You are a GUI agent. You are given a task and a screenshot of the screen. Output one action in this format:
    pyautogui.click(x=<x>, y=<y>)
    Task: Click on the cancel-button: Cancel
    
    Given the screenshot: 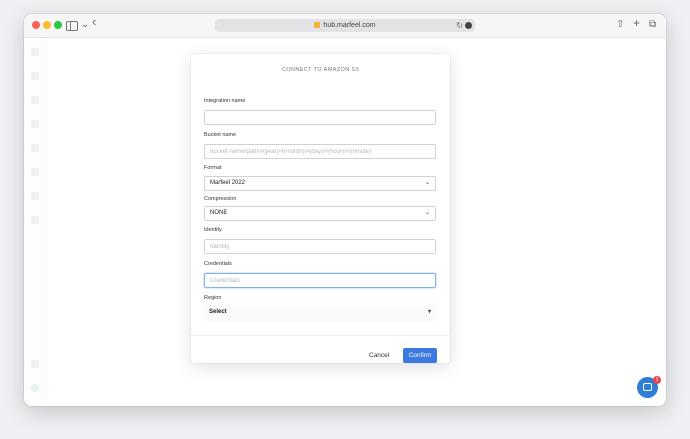 What is the action you would take?
    pyautogui.click(x=379, y=355)
    